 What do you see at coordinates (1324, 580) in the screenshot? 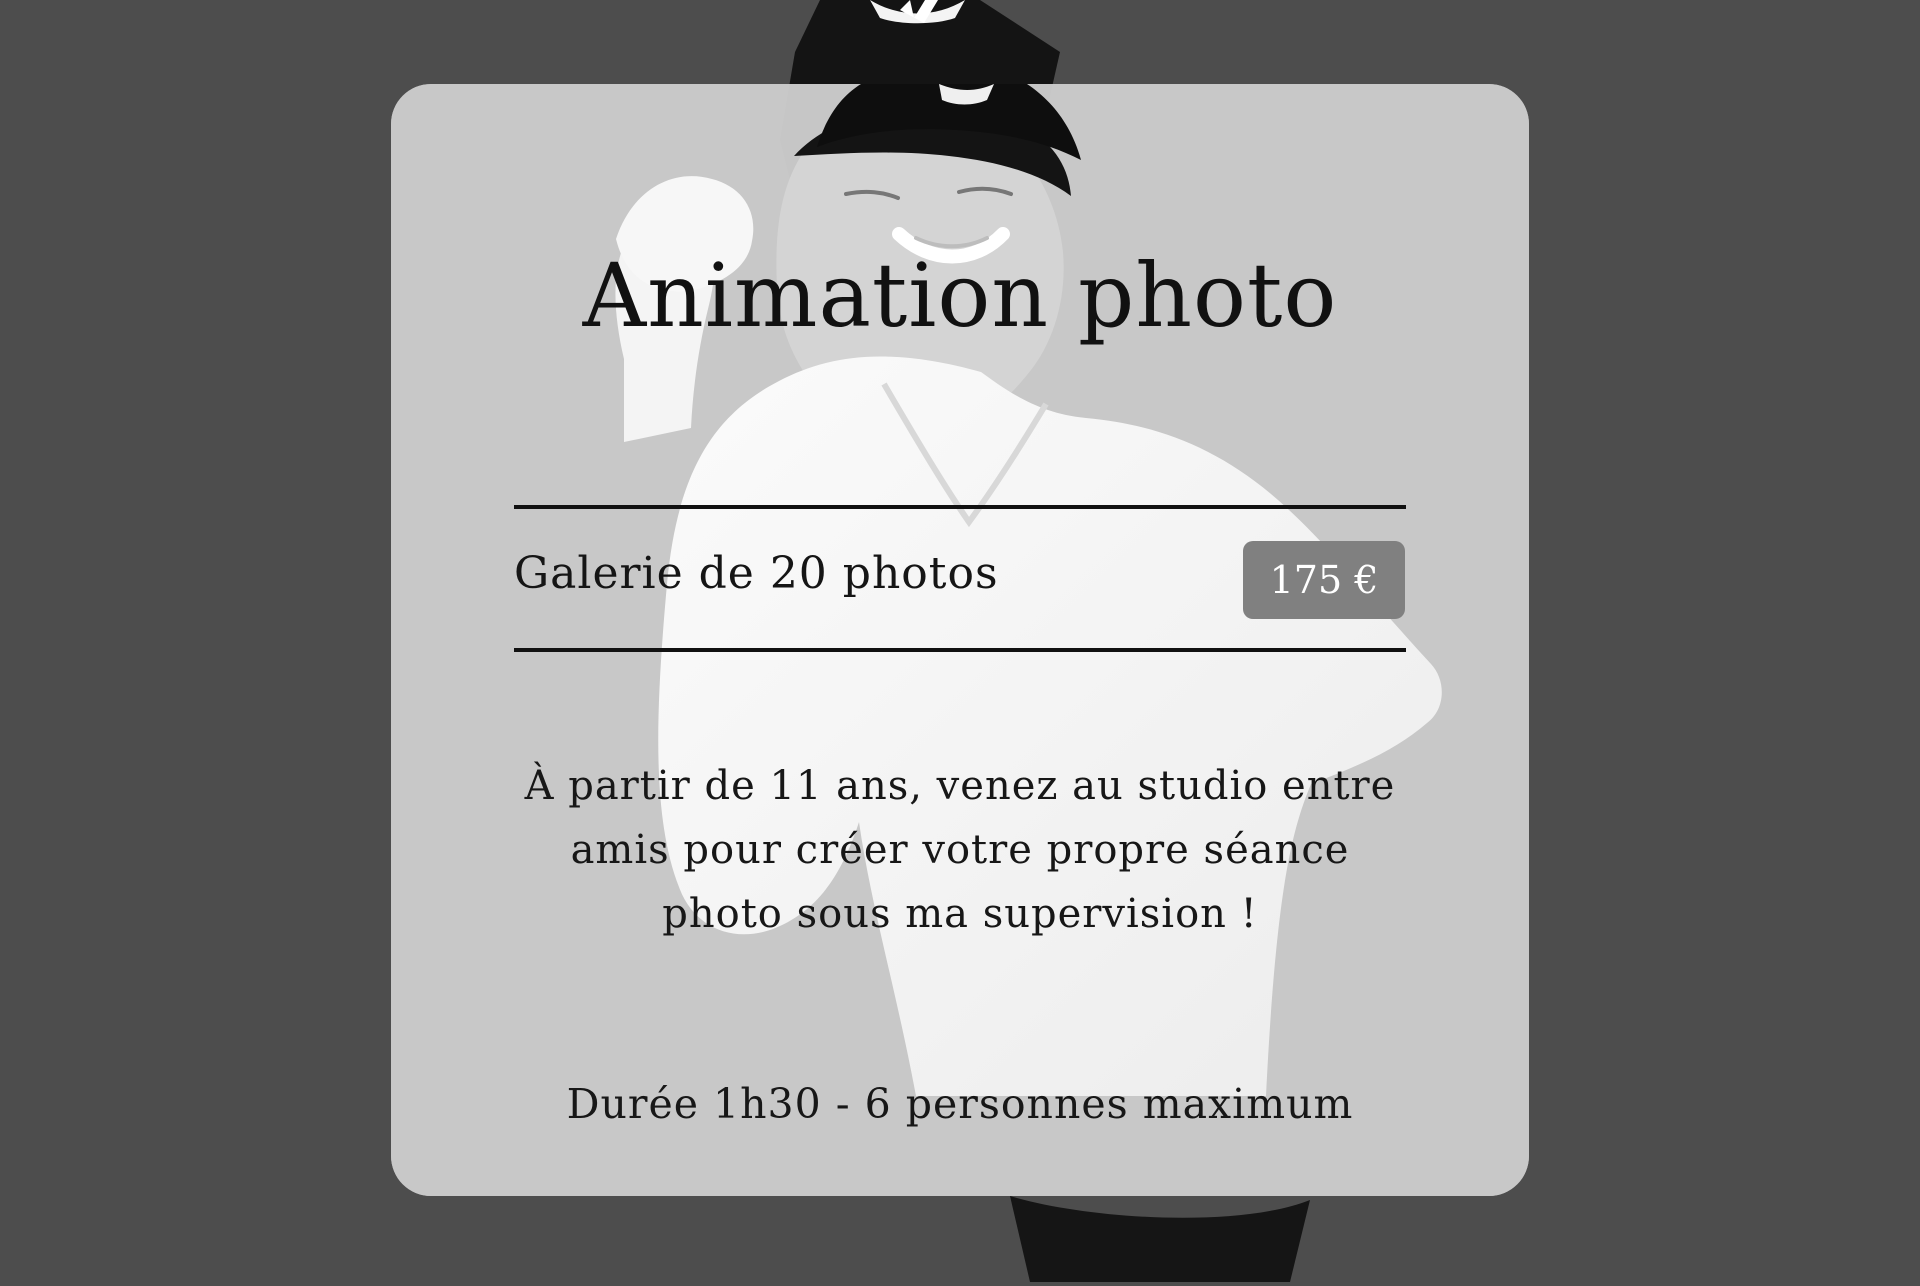
I see `price-badge: 175 €` at bounding box center [1324, 580].